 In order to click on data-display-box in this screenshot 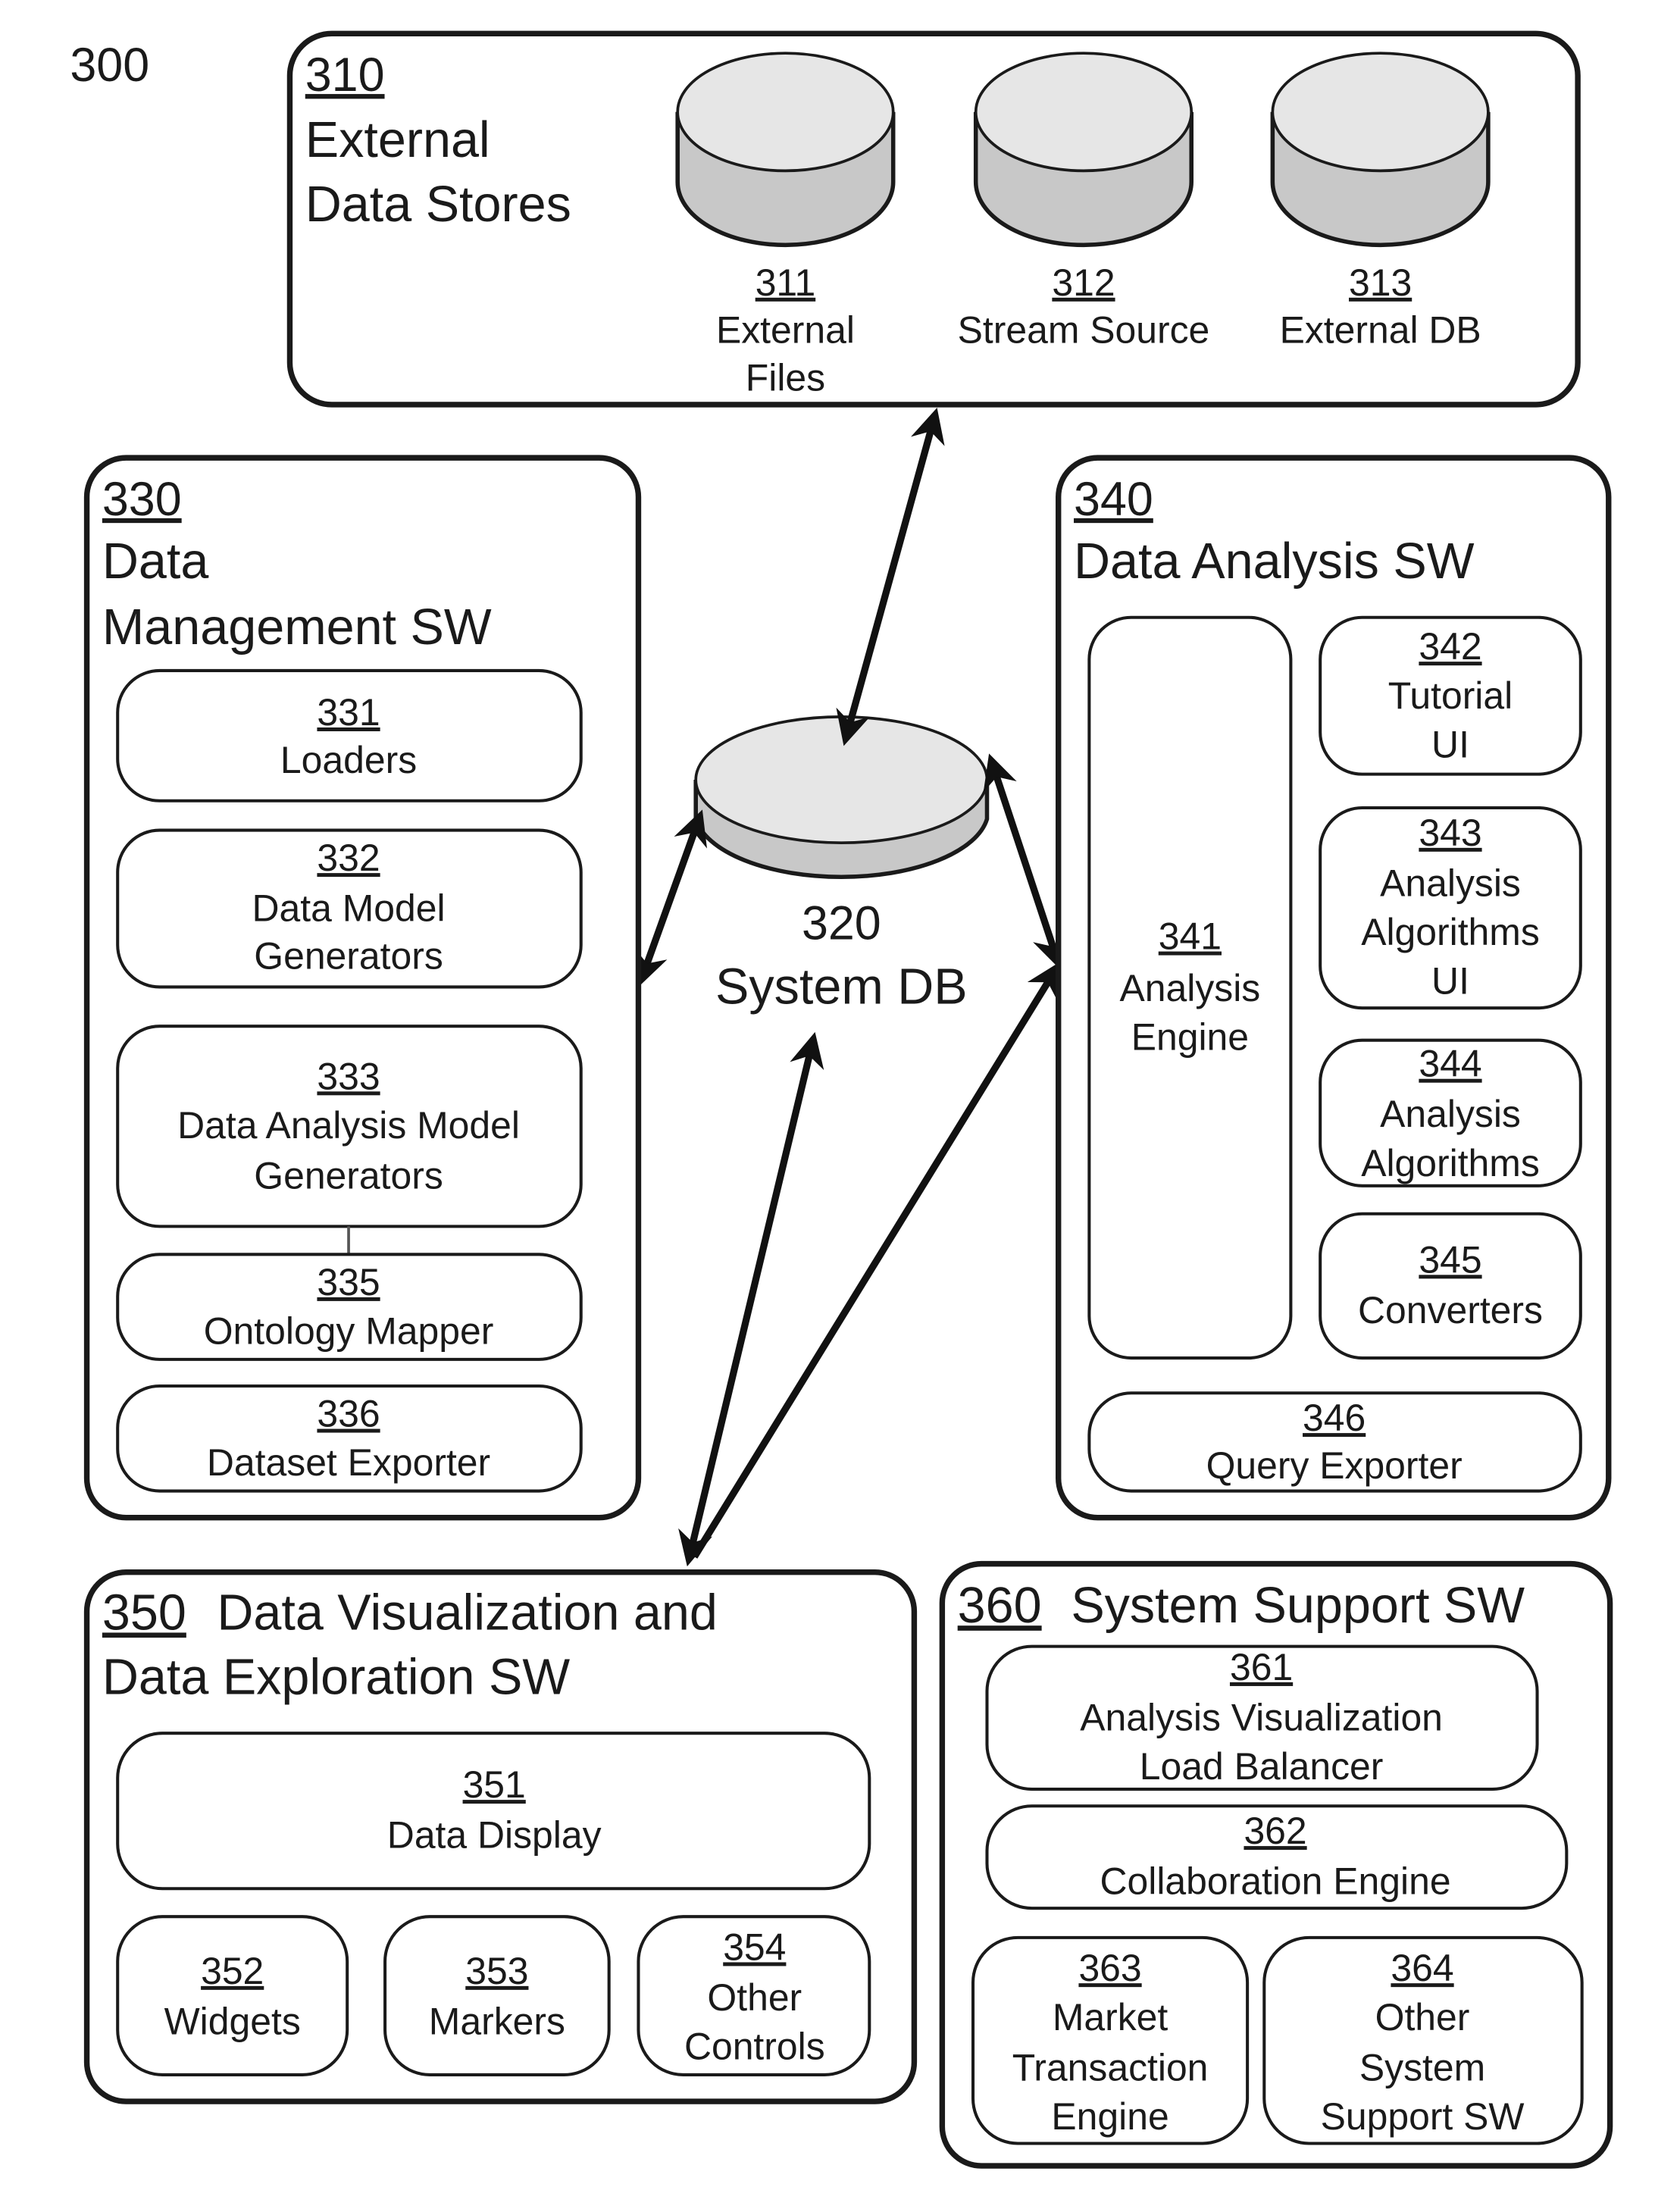, I will do `click(493, 1811)`.